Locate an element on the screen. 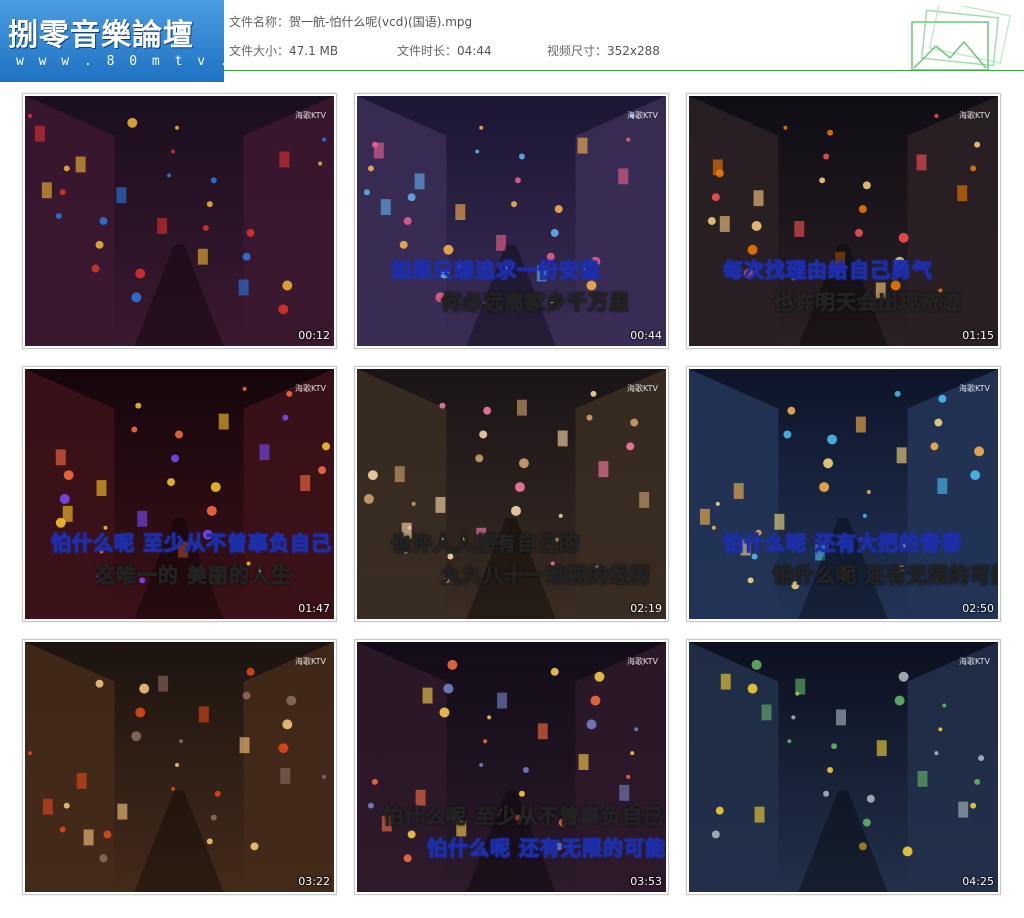 This screenshot has height=918, width=1024. thumbnail-timestamp: 02:19 is located at coordinates (646, 608).